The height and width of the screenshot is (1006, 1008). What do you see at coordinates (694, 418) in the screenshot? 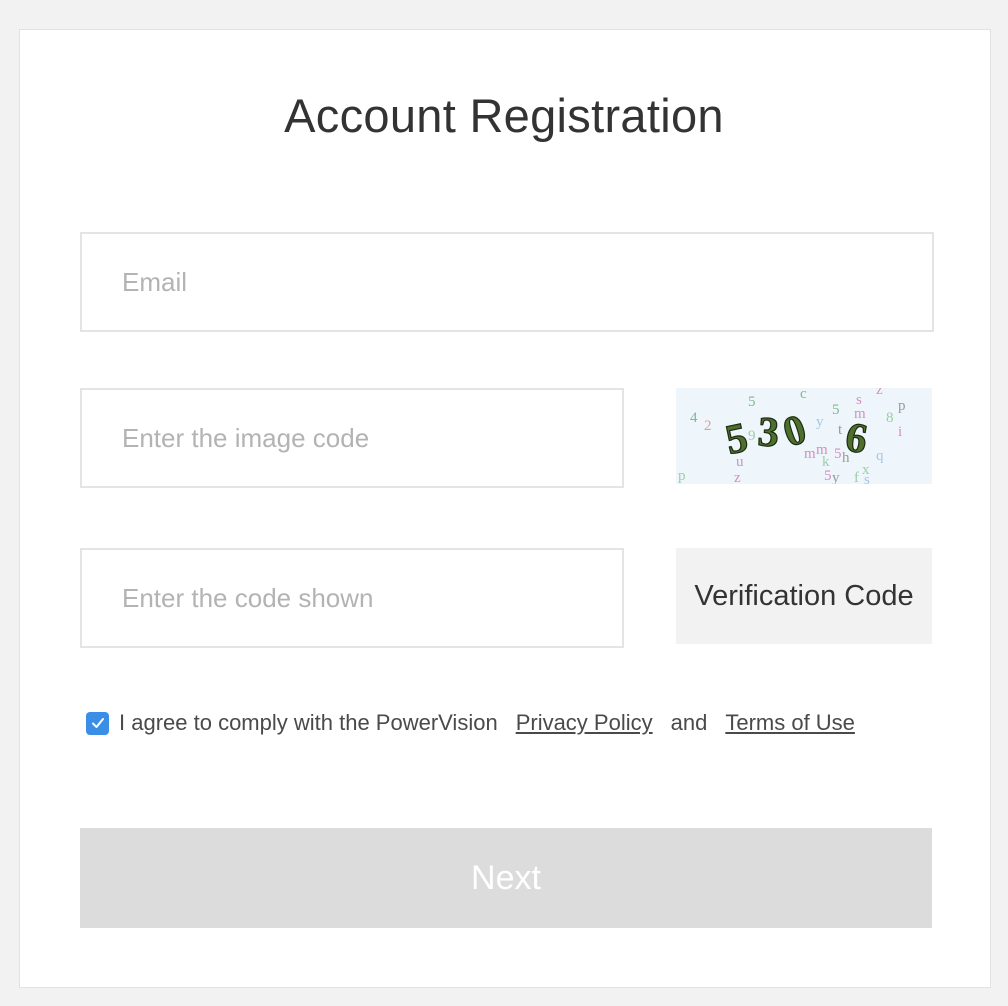
I see `svg-text: 4` at bounding box center [694, 418].